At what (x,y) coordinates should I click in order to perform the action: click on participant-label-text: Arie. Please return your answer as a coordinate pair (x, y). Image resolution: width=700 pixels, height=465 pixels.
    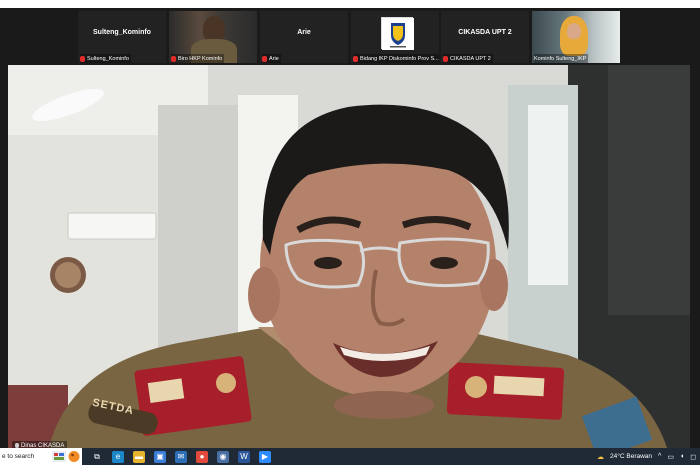
    Looking at the image, I should click on (274, 58).